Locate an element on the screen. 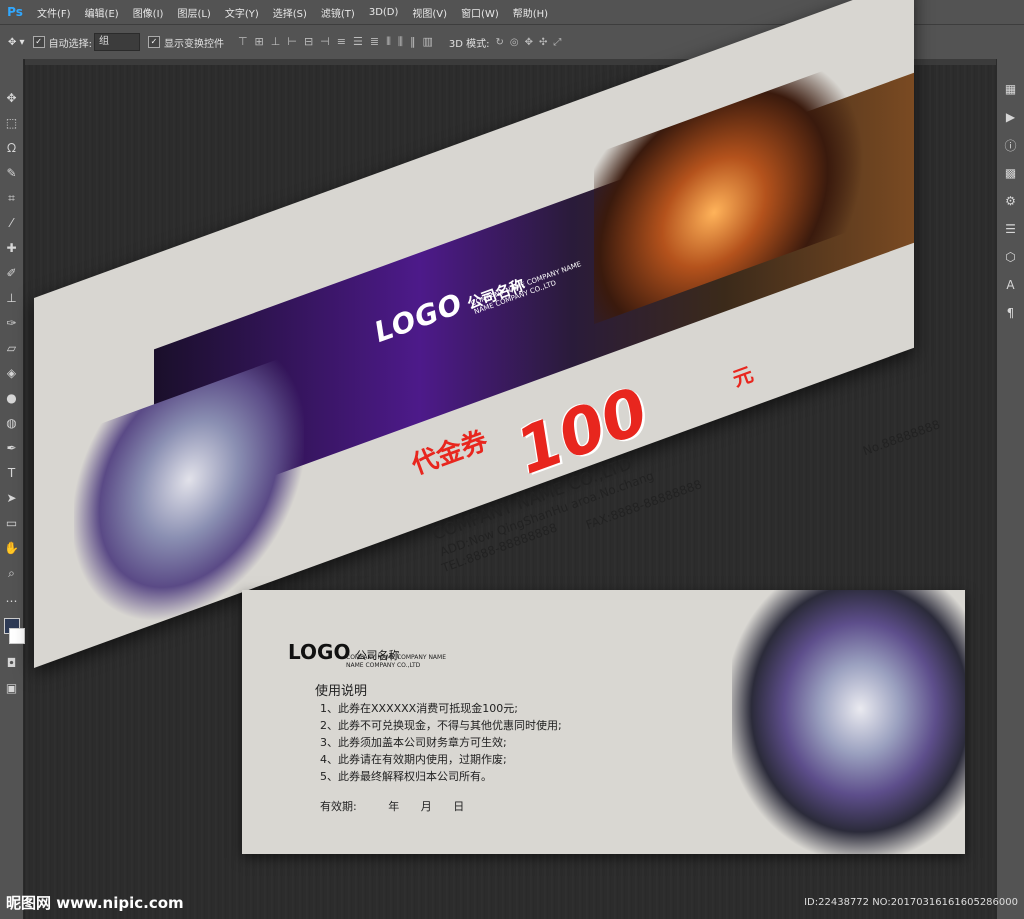 This screenshot has height=919, width=1024. validity-row: 有效期: 年 月 日 is located at coordinates (392, 806).